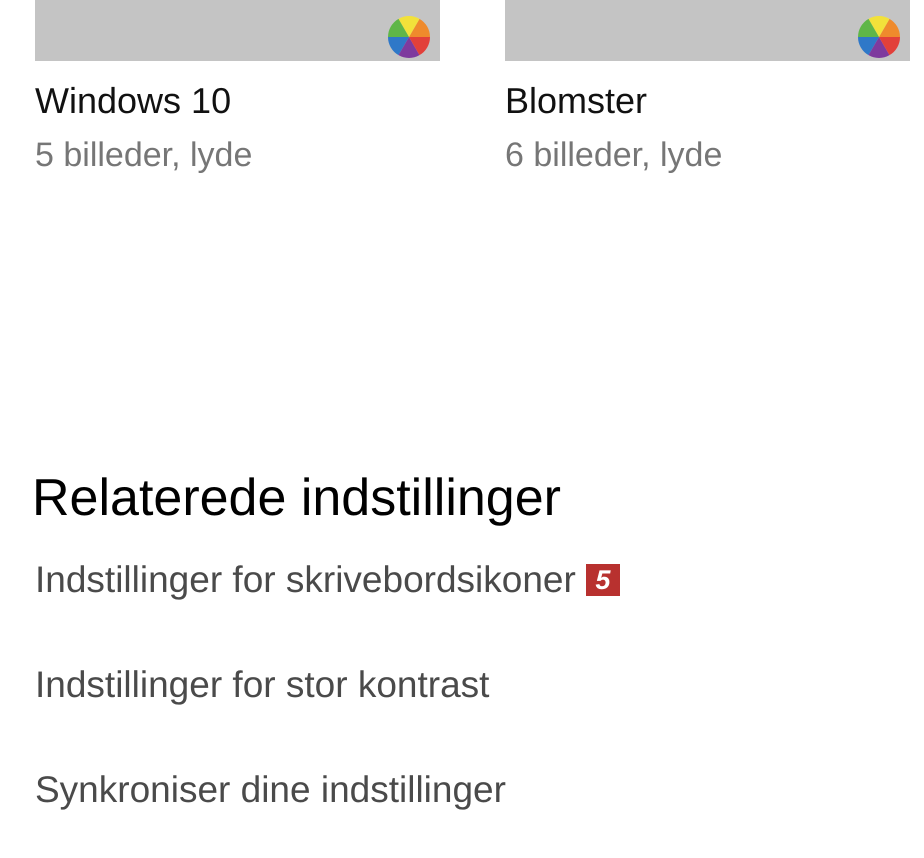 Image resolution: width=924 pixels, height=858 pixels. What do you see at coordinates (133, 101) in the screenshot?
I see `theme-title: Windows 10` at bounding box center [133, 101].